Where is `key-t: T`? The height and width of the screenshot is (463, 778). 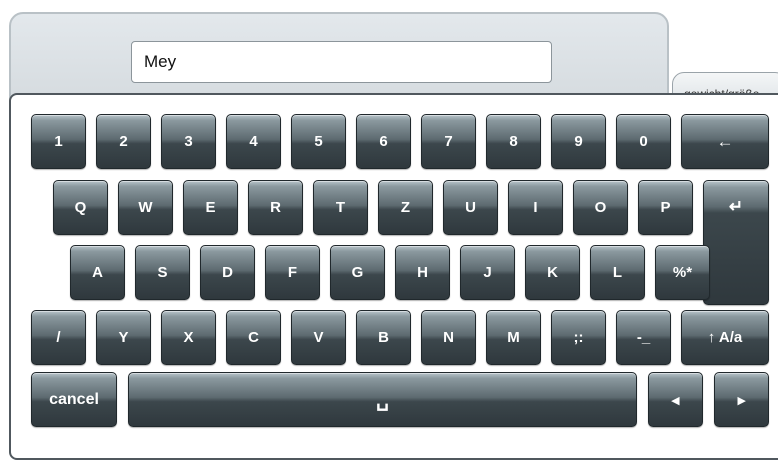
key-t: T is located at coordinates (340, 207).